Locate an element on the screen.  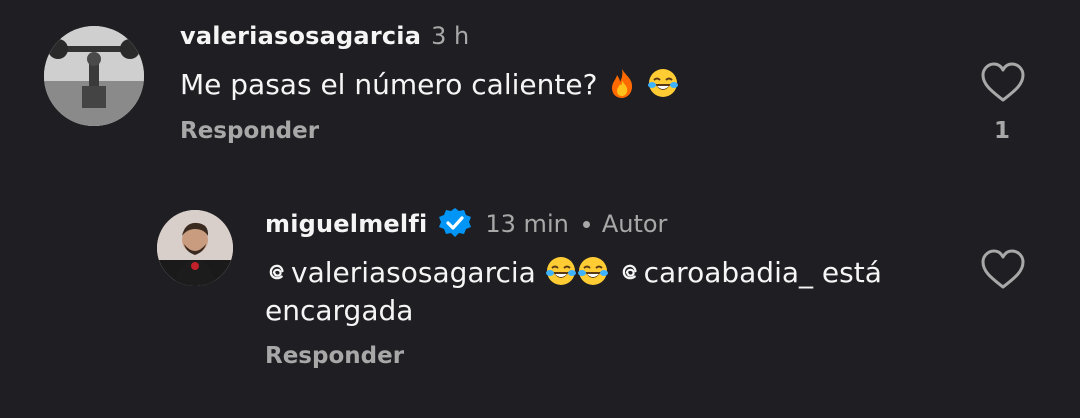
mention-caroabadia: caroabadia_ is located at coordinates (715, 272).